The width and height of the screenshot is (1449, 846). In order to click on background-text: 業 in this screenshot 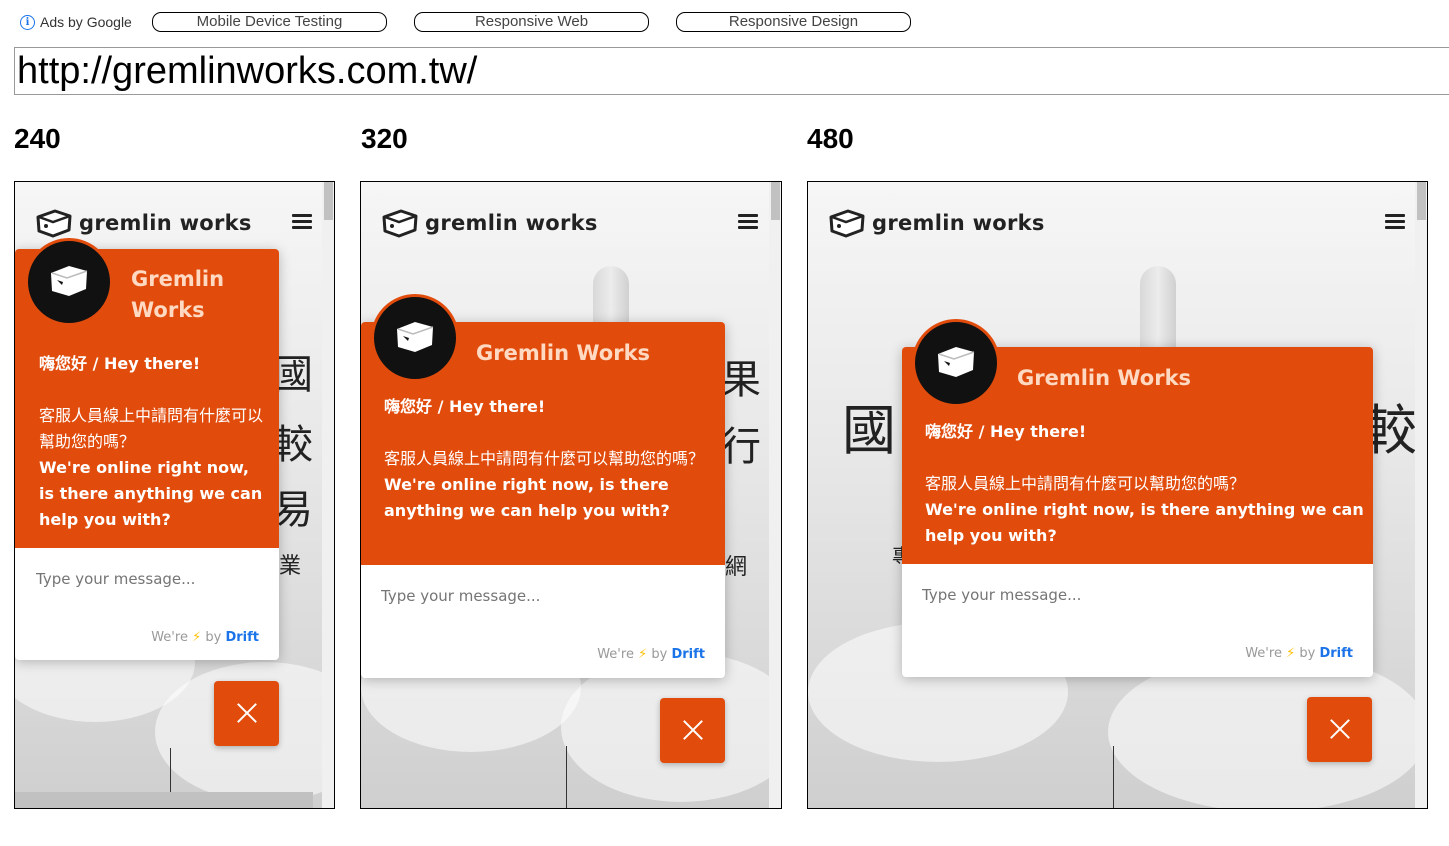, I will do `click(290, 566)`.